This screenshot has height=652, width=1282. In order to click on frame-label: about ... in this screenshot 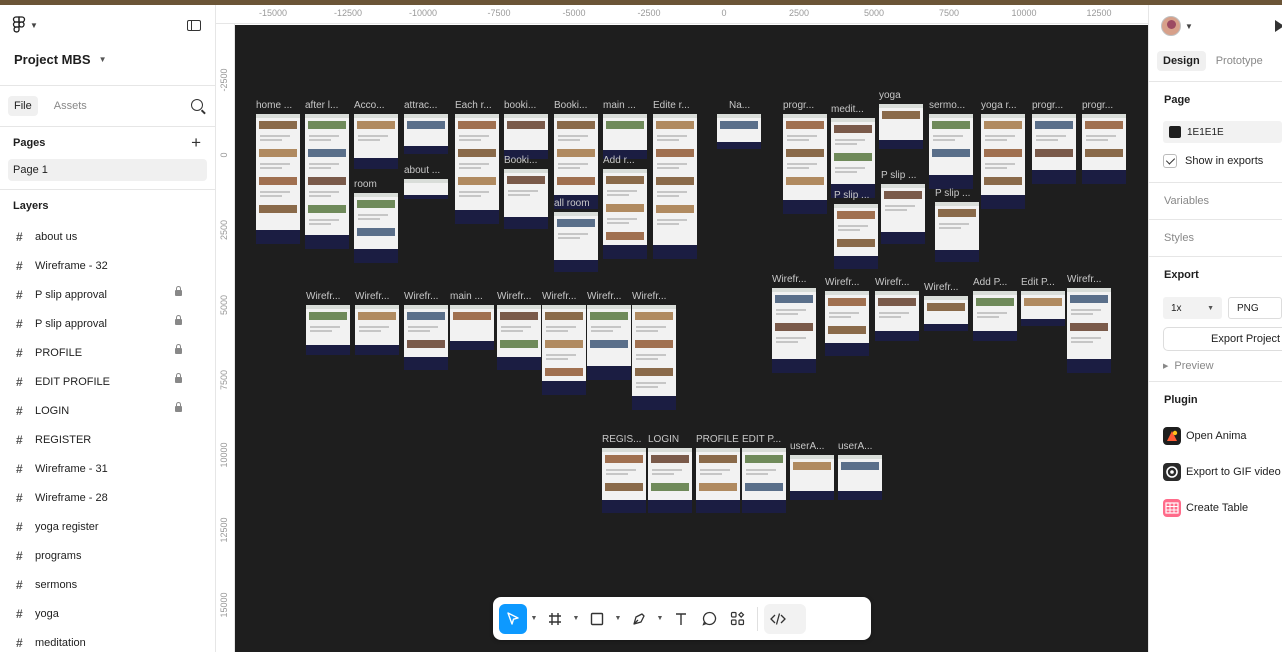, I will do `click(422, 170)`.